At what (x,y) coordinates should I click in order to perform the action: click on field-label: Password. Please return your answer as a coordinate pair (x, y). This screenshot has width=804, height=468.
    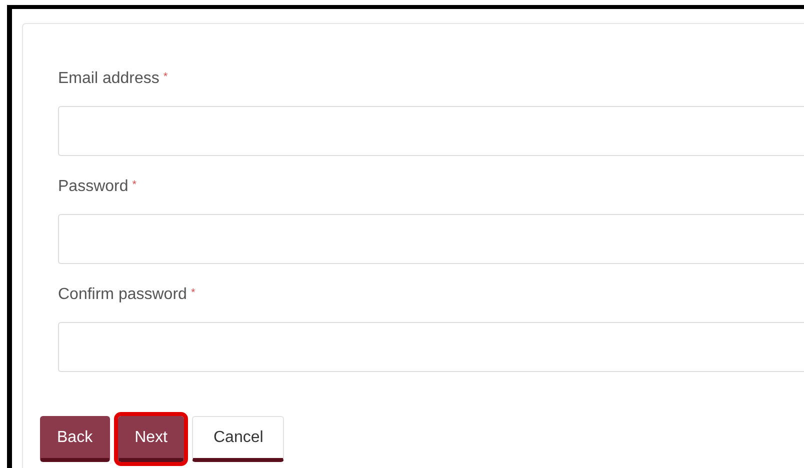
    Looking at the image, I should click on (93, 187).